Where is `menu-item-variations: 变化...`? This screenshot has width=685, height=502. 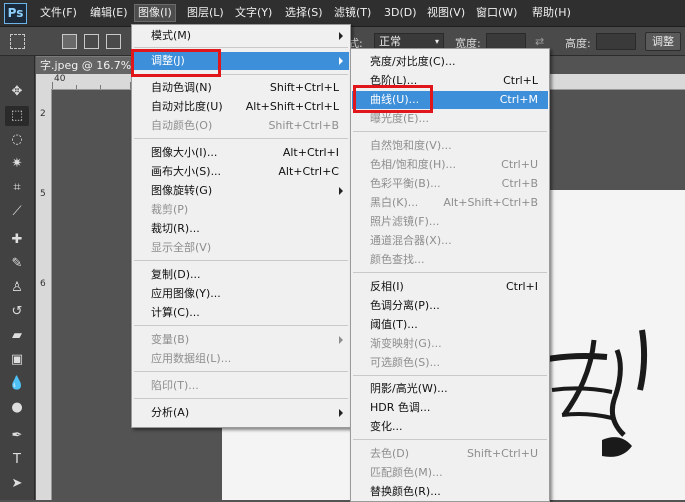
menu-item-variations: 变化... is located at coordinates (450, 427).